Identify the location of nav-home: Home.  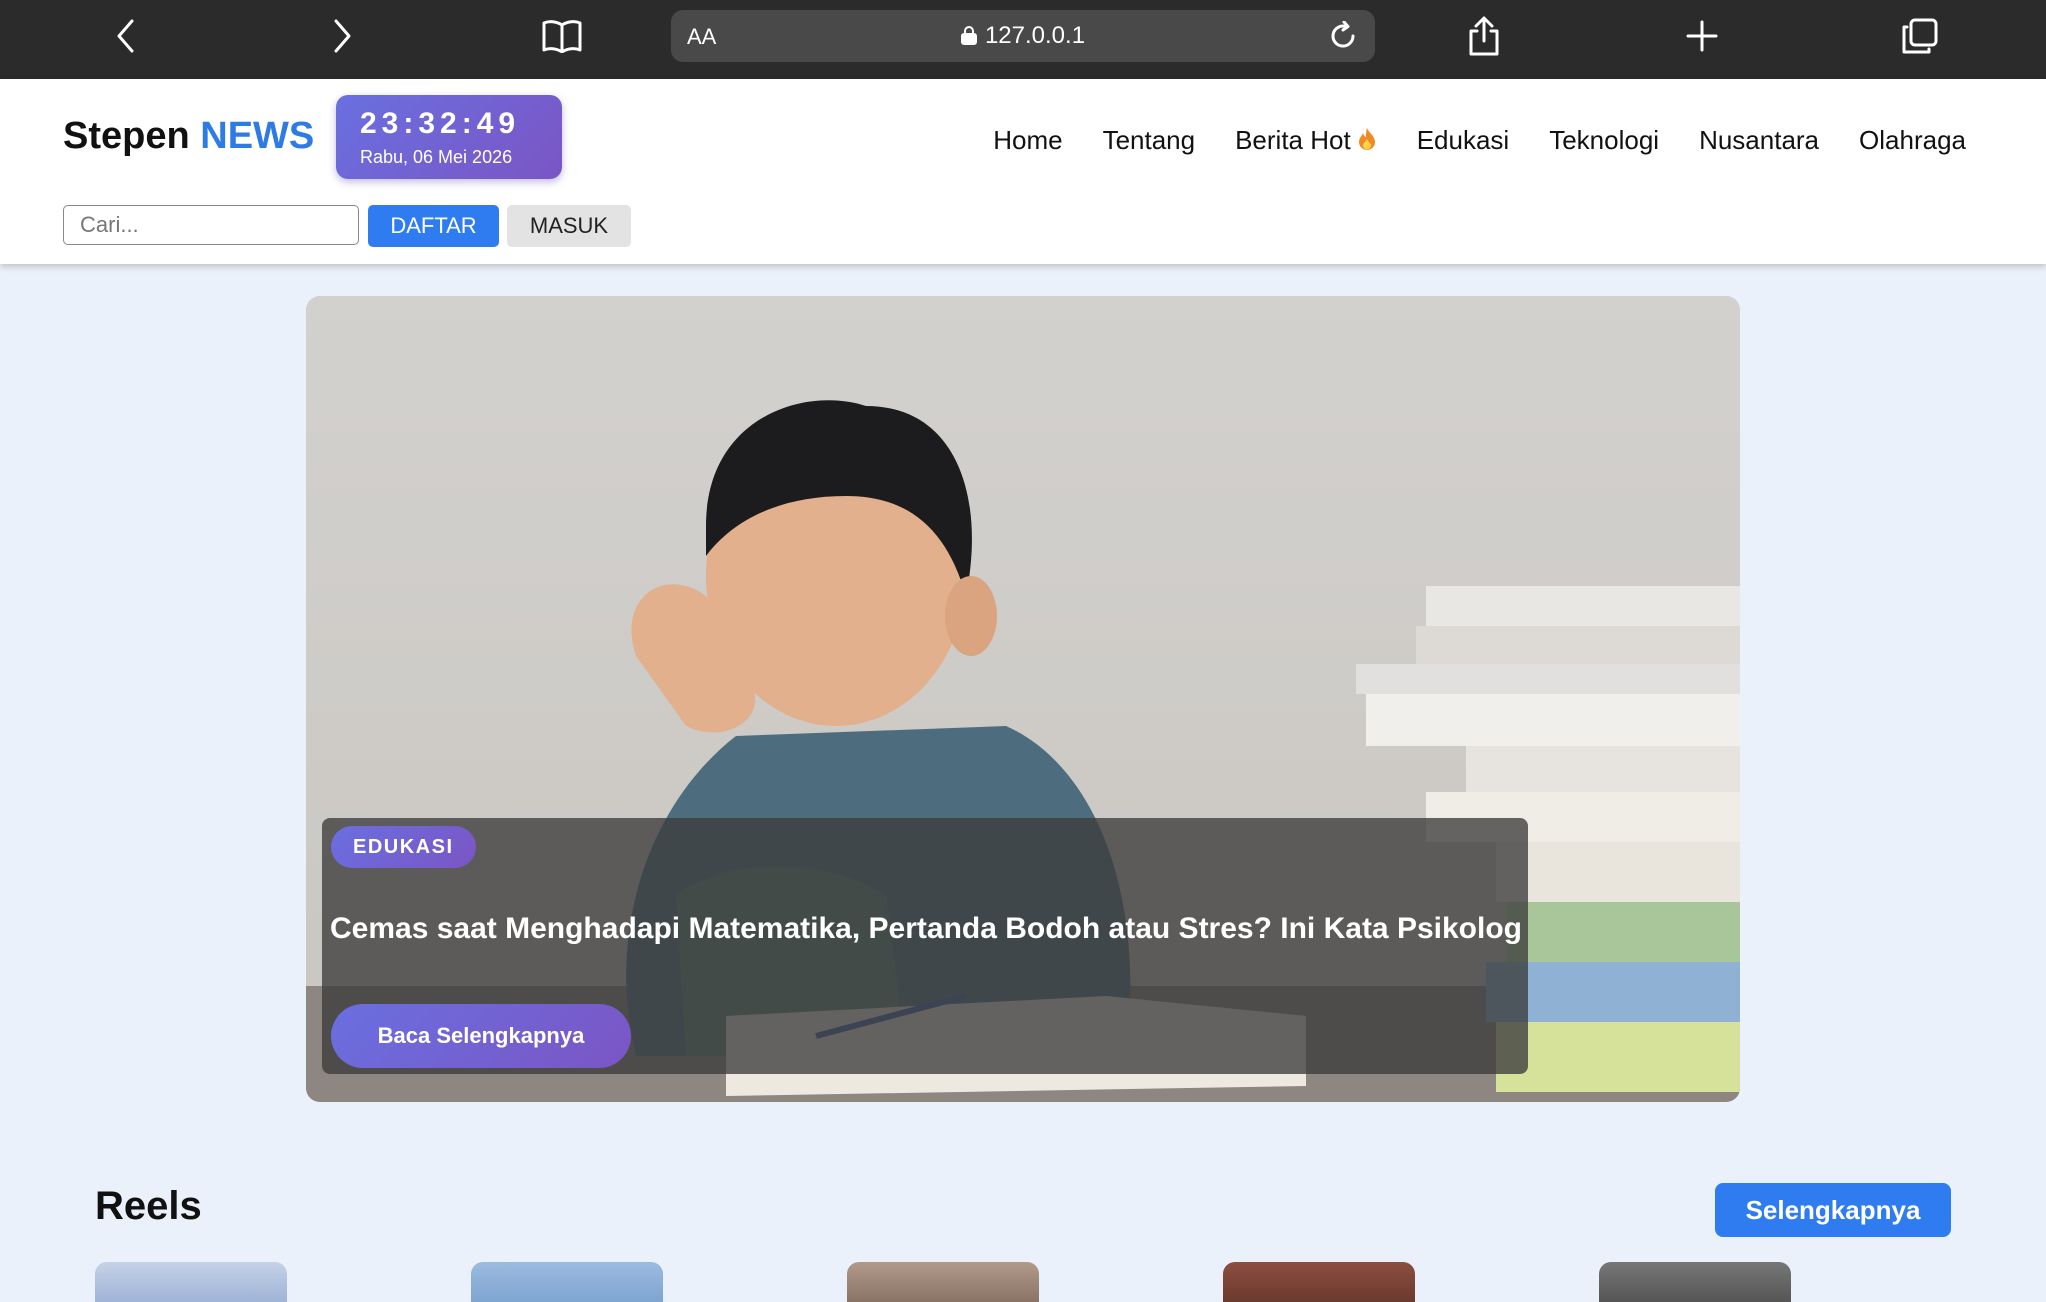
(1027, 141).